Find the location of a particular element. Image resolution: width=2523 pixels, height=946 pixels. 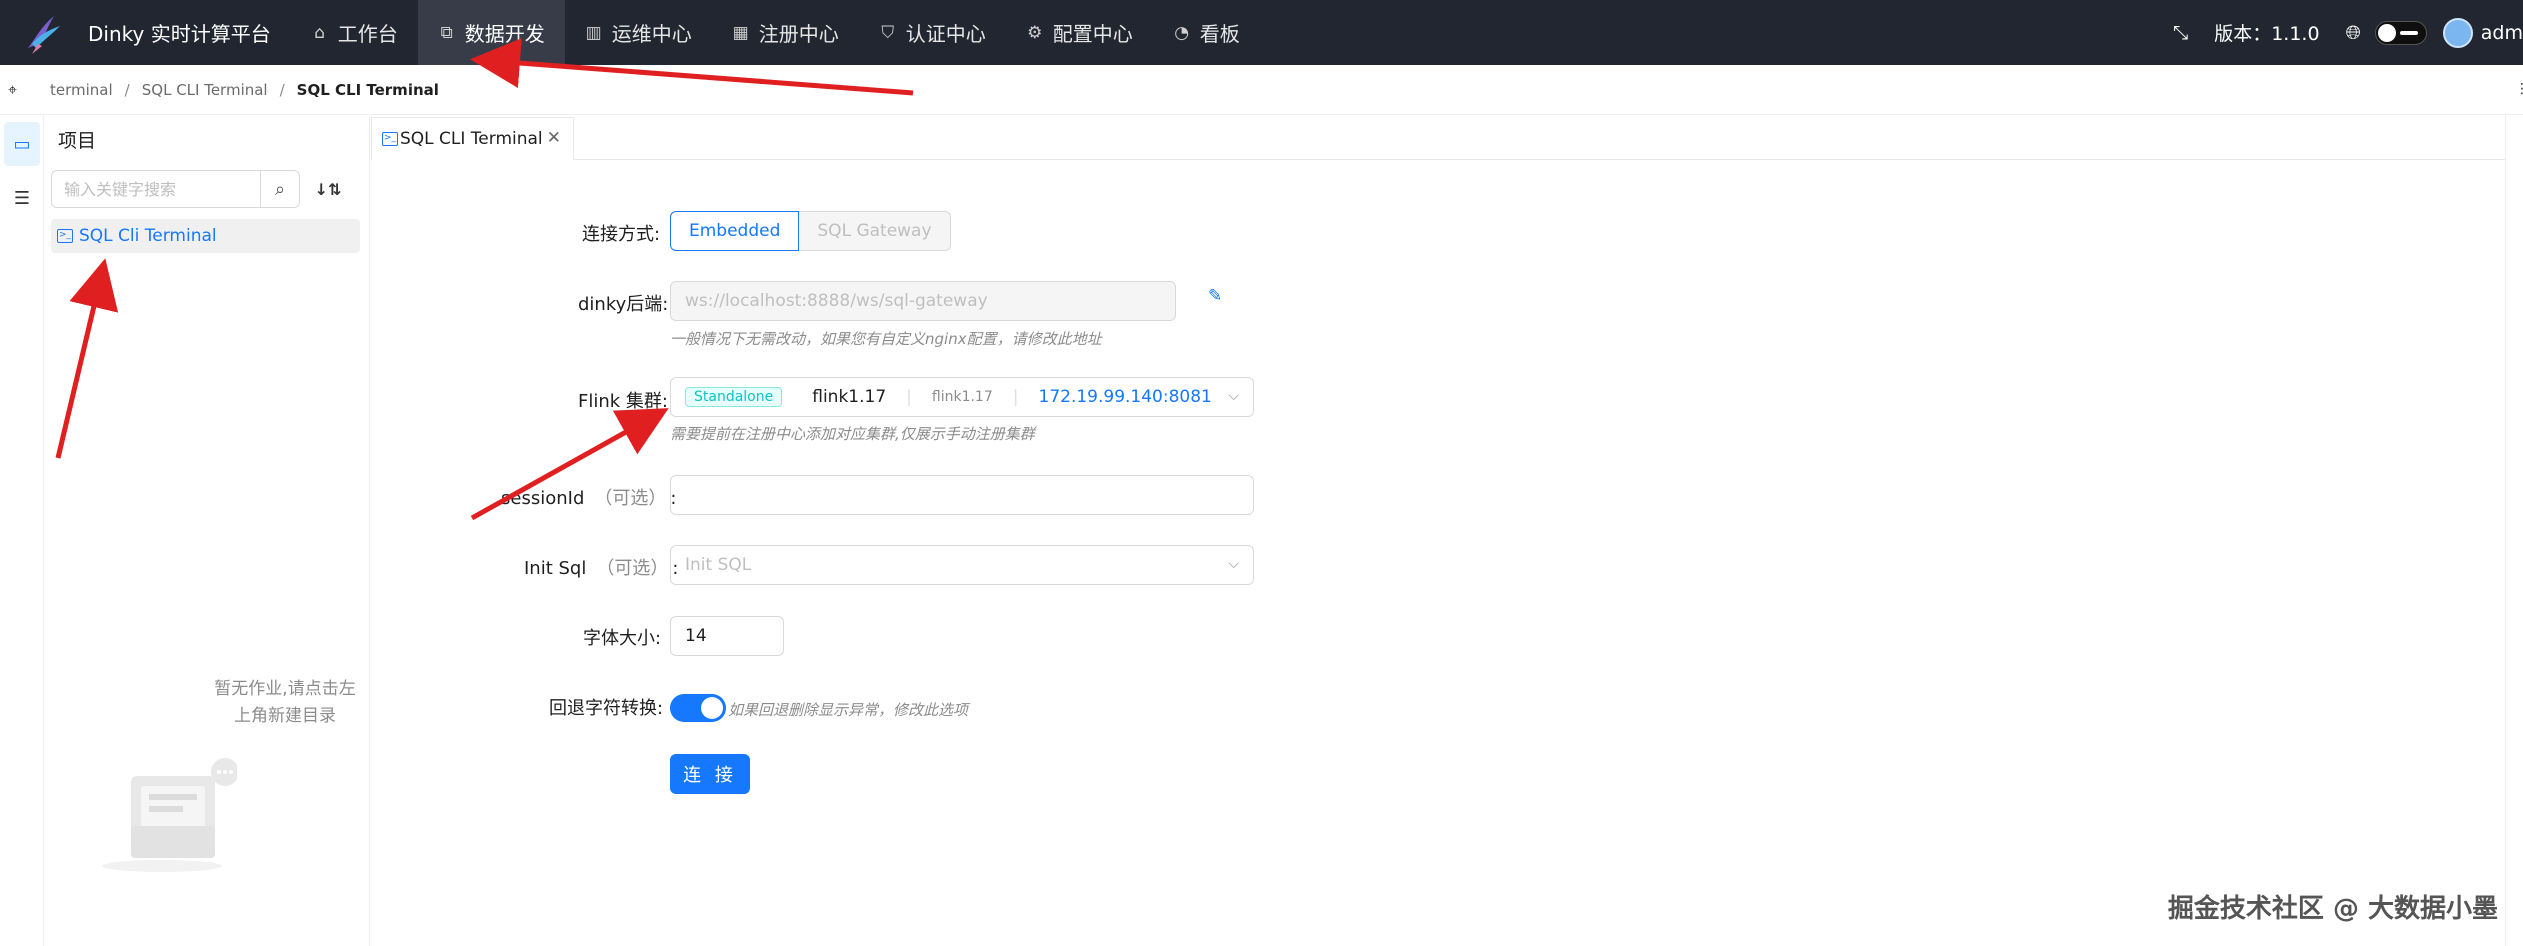

session-label-text: sessionId is located at coordinates (543, 498).